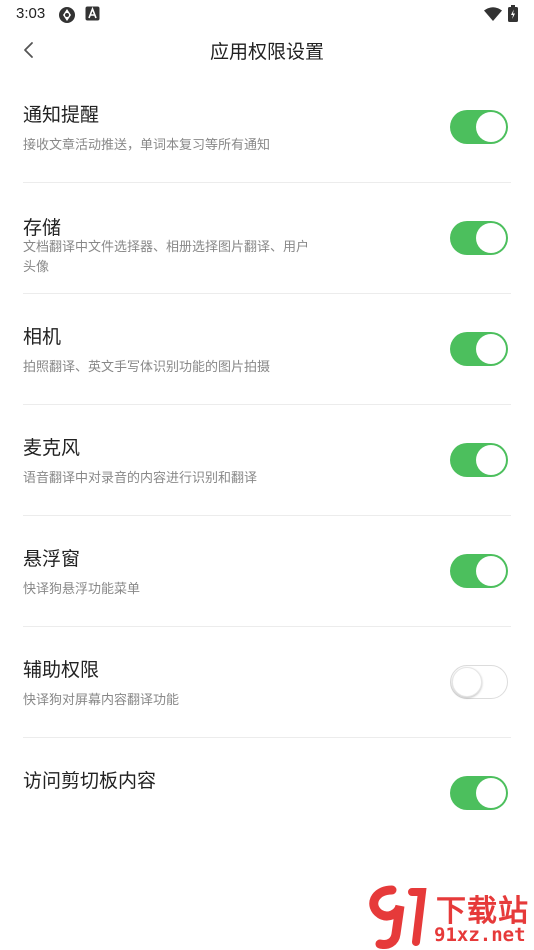 This screenshot has width=534, height=950. I want to click on floating-window-toggle, so click(479, 571).